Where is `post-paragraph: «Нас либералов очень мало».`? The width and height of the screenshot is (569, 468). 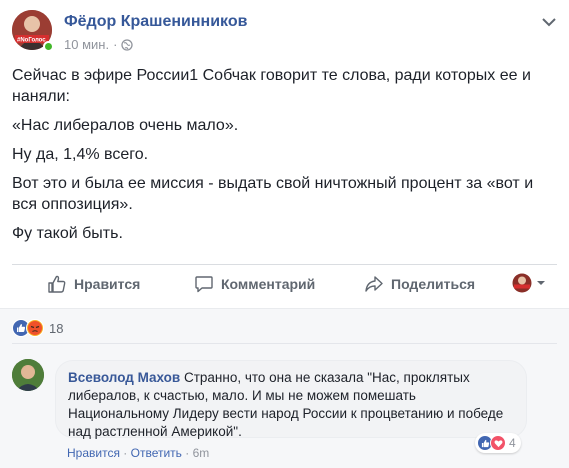
post-paragraph: «Нас либералов очень мало». is located at coordinates (125, 125).